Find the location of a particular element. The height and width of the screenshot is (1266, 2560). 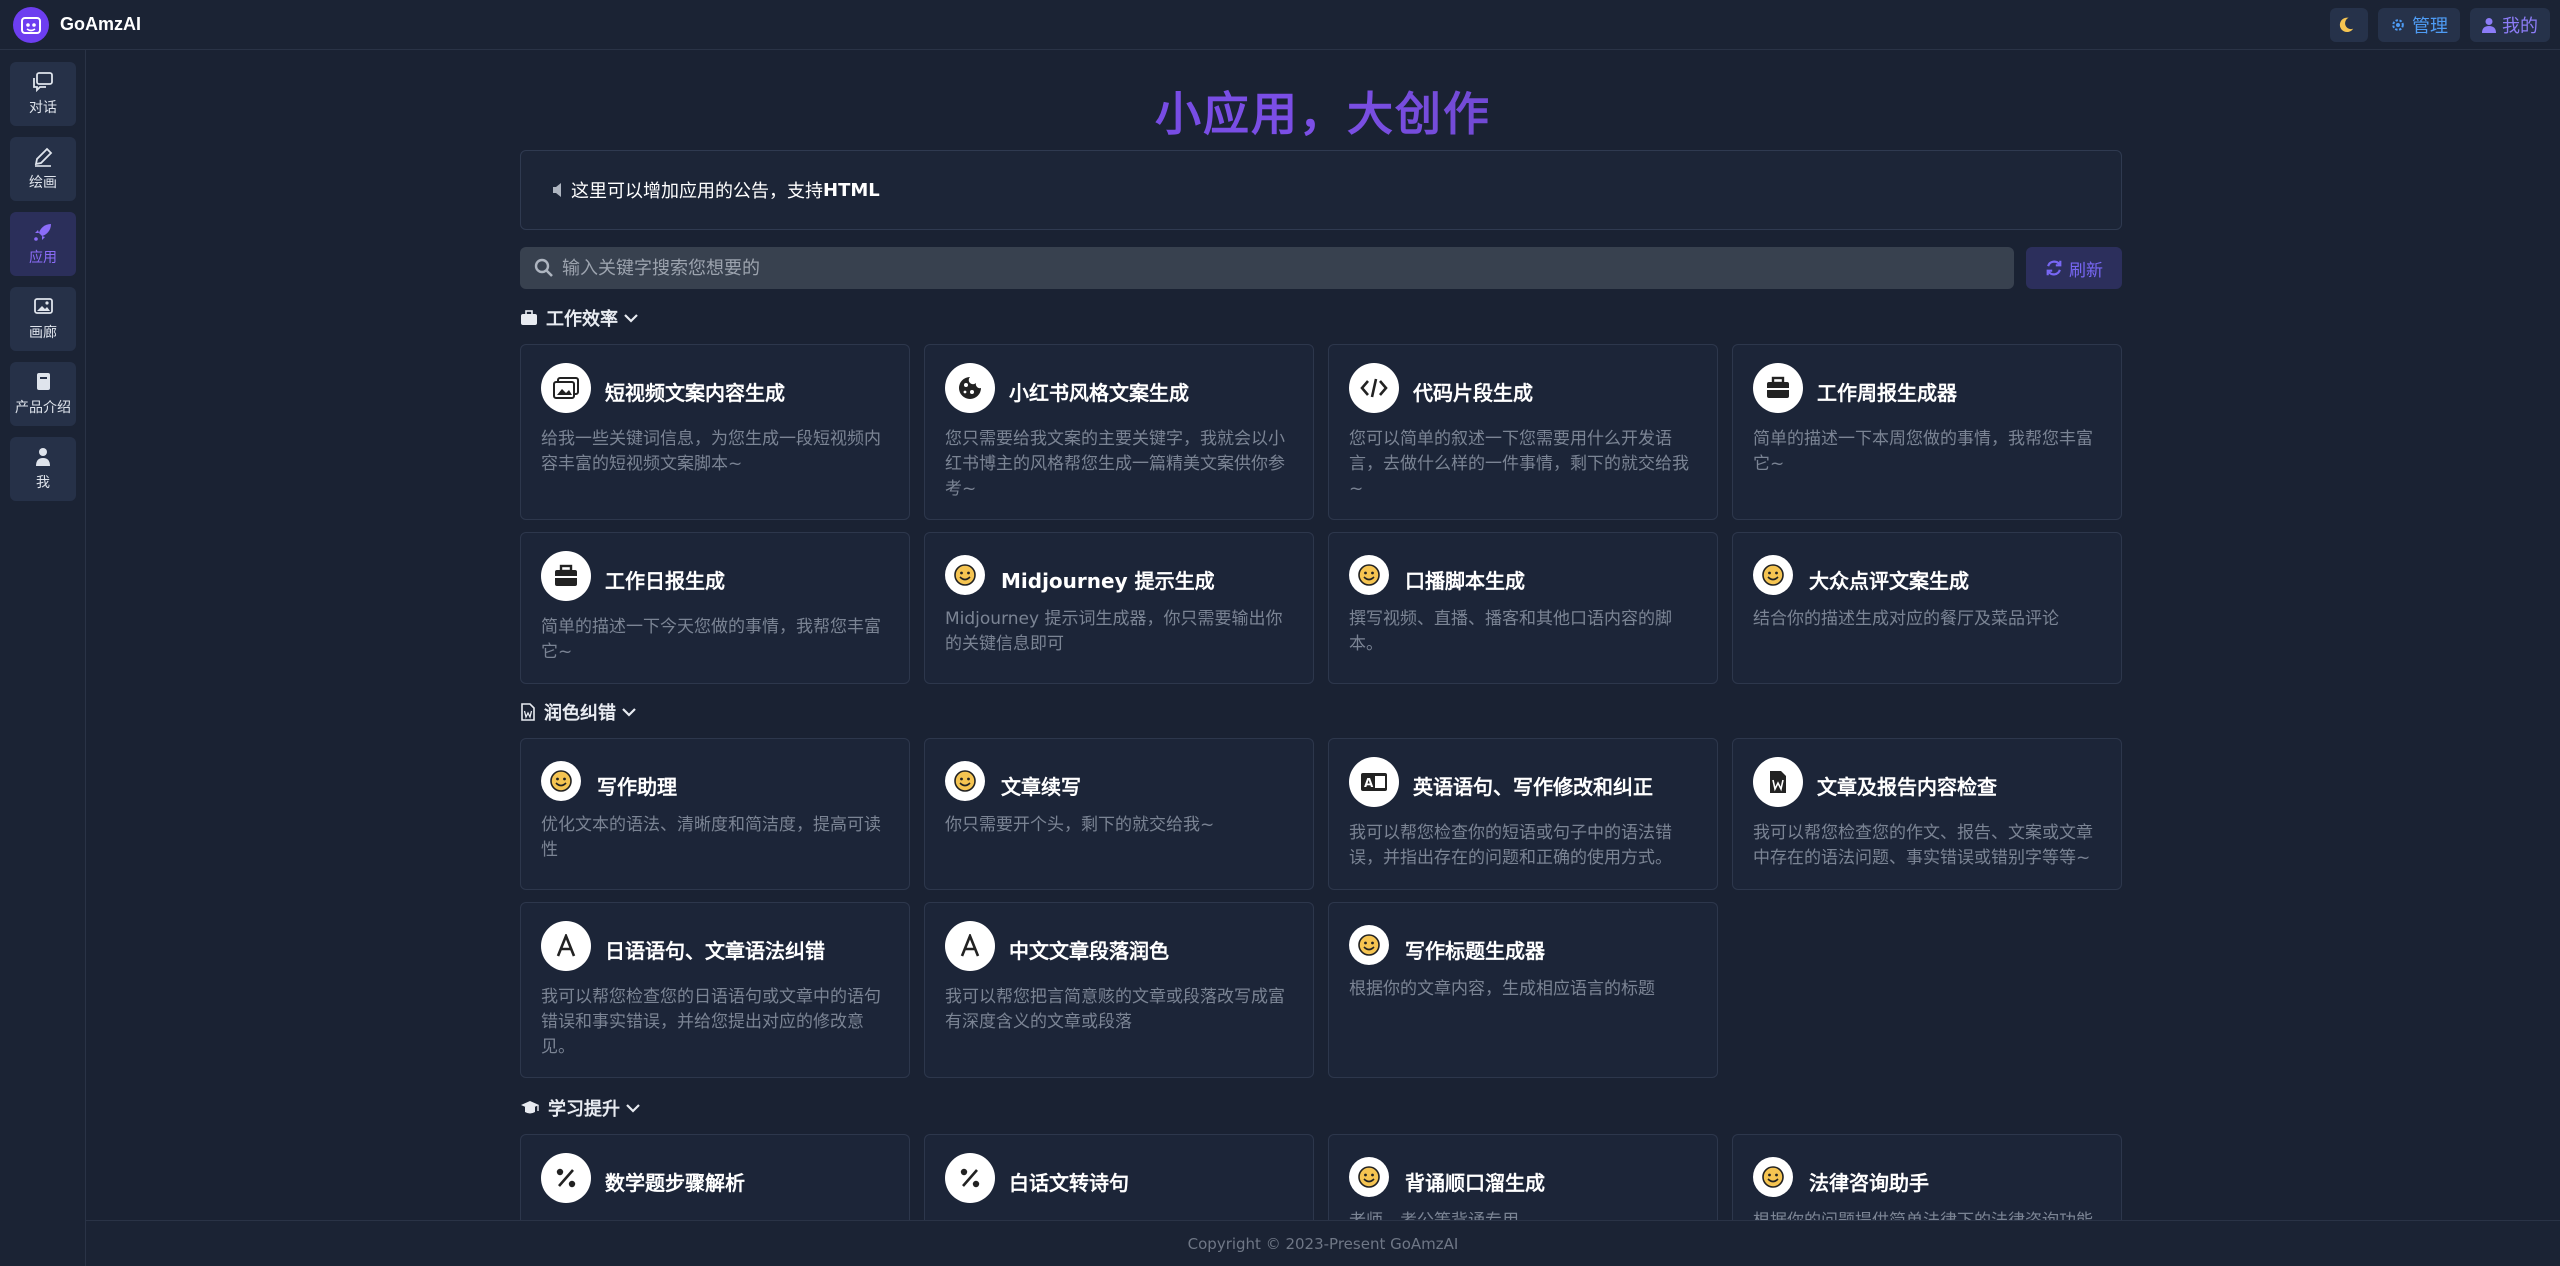

card-description: 简单的描述一下本周您做的事情，我帮您丰富它~ is located at coordinates (1923, 451).